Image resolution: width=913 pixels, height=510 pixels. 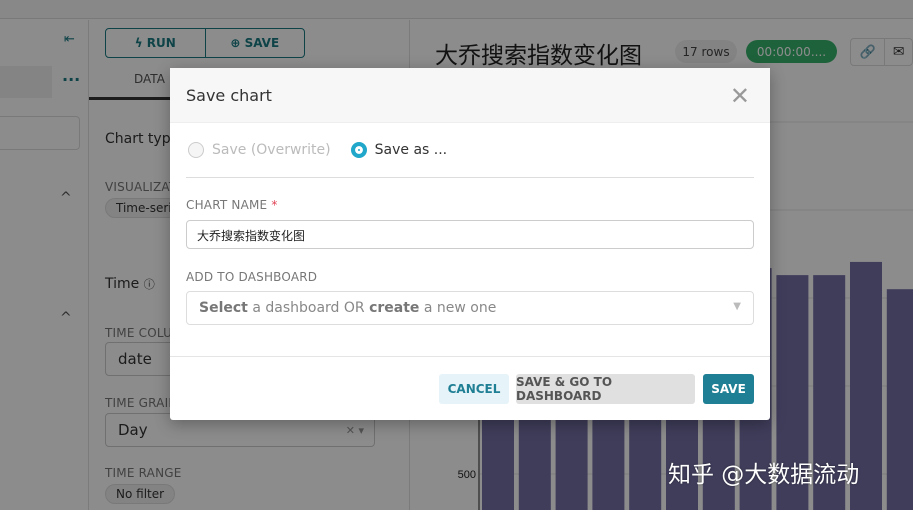 I want to click on chart-name-input: 大乔搜索指数变化图, so click(x=470, y=234).